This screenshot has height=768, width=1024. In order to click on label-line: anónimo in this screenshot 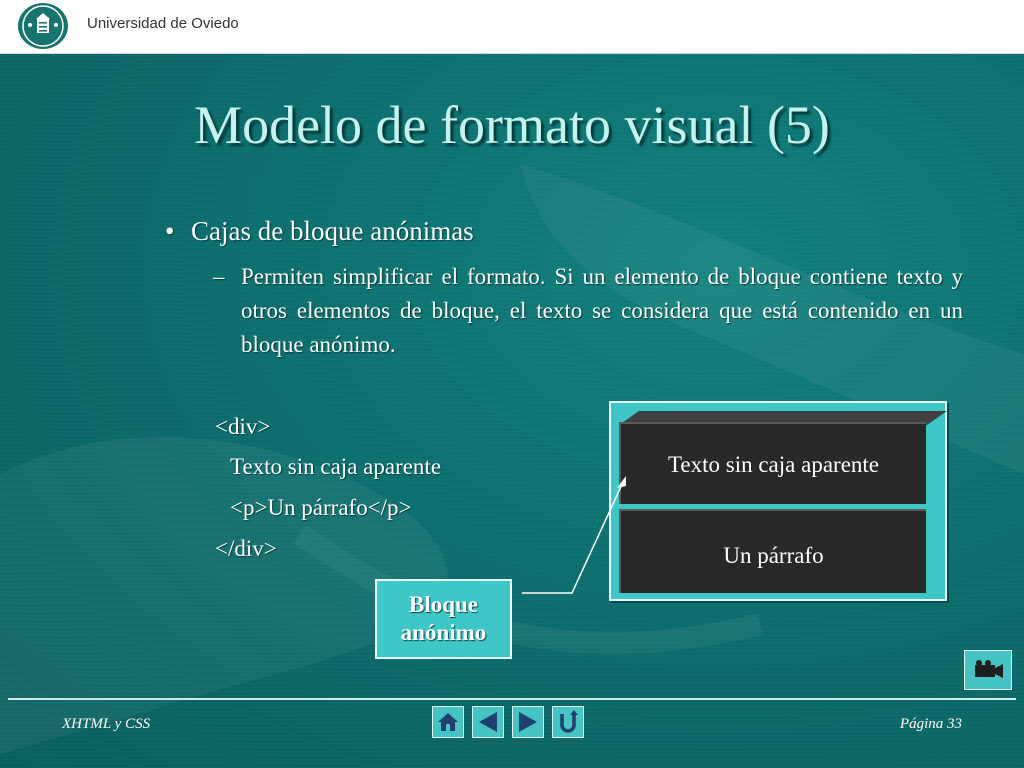, I will do `click(443, 632)`.